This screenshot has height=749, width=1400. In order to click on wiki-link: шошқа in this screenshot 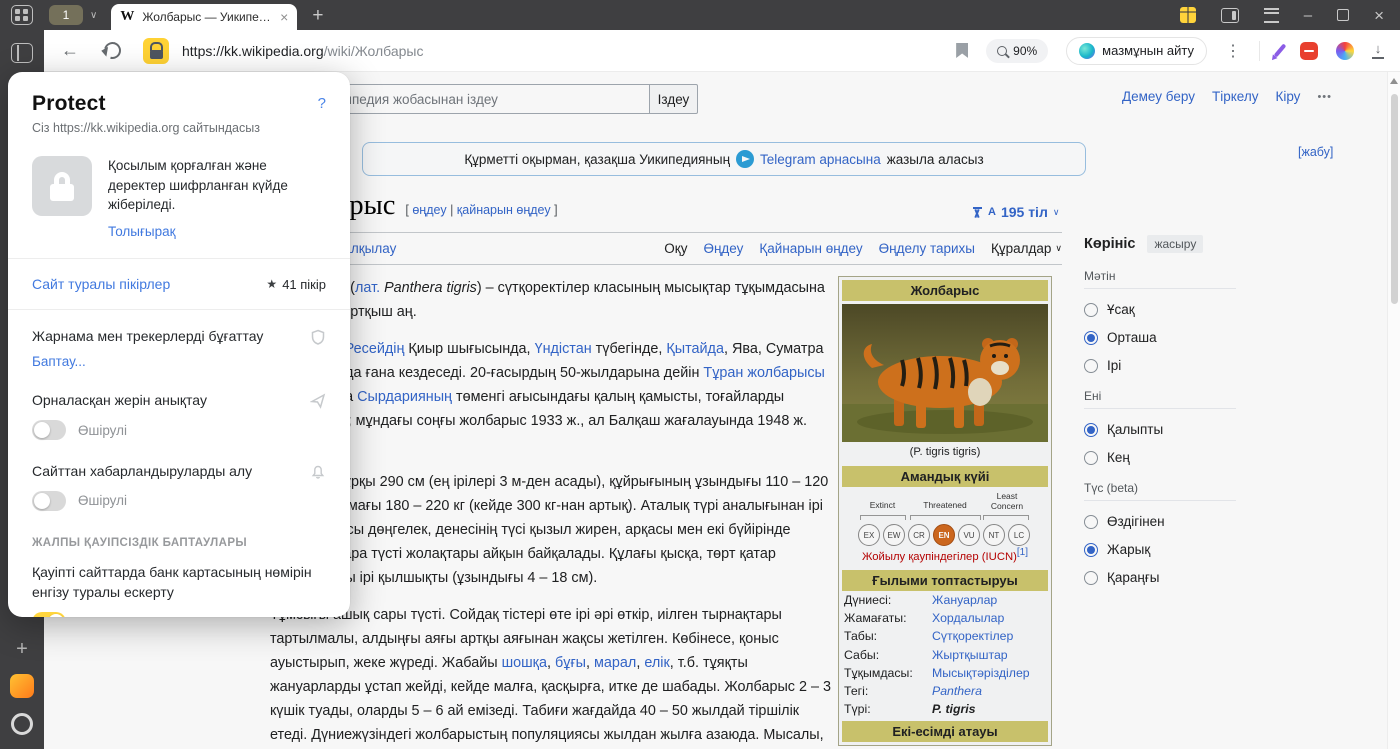, I will do `click(524, 663)`.